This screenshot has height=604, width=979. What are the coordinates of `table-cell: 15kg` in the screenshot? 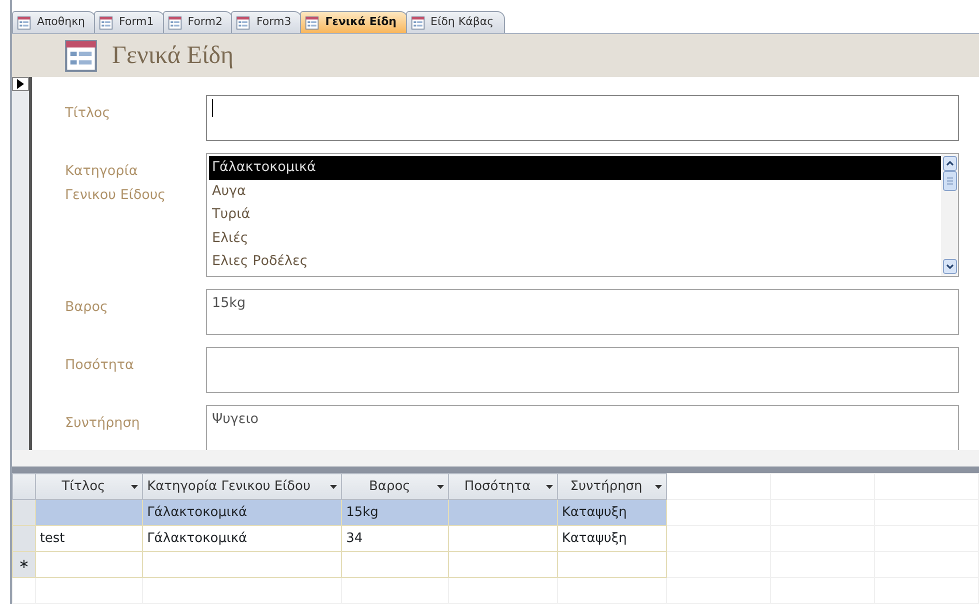 It's located at (362, 512).